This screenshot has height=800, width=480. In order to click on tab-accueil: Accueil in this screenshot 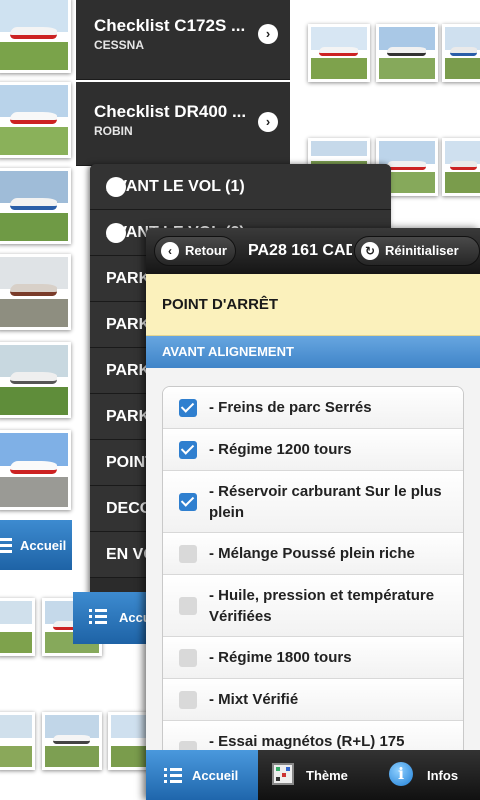, I will do `click(202, 775)`.